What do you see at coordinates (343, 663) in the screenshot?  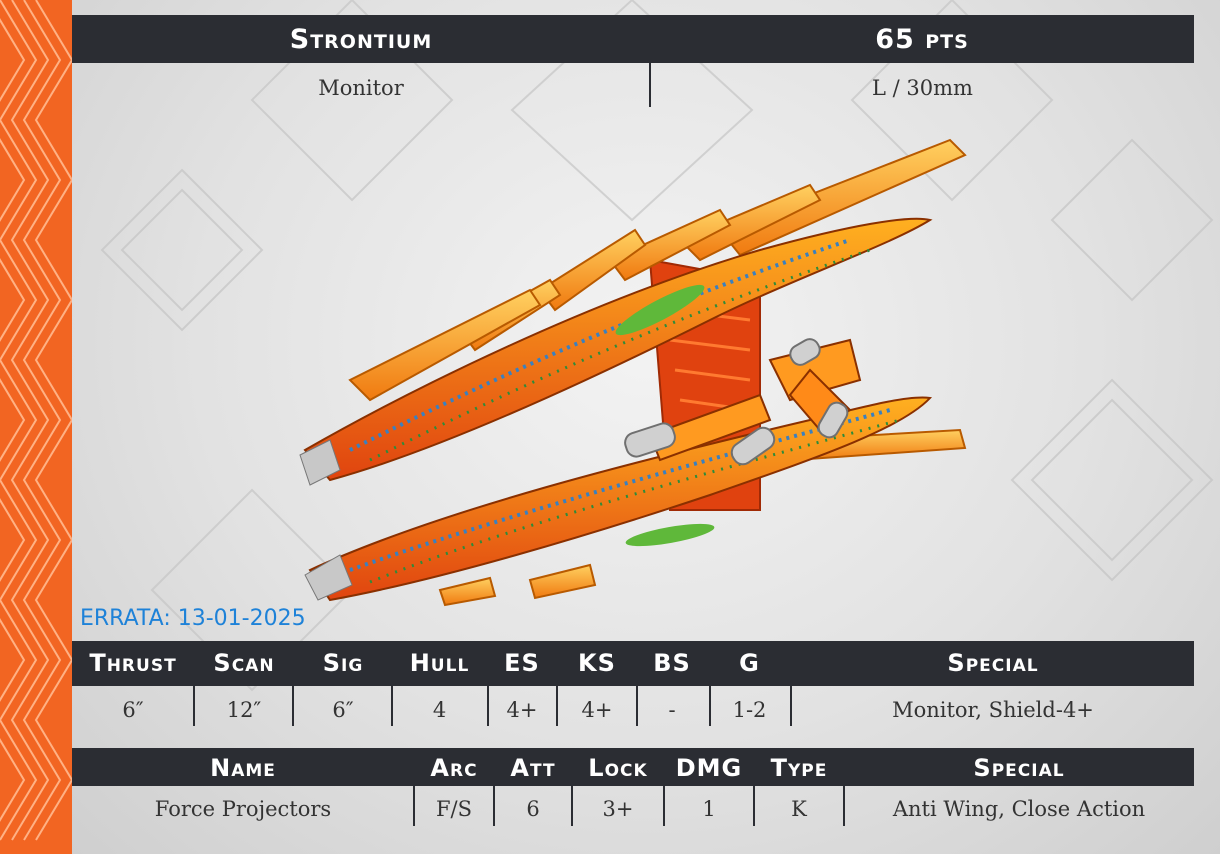 I see `stat-header-sig: Sig` at bounding box center [343, 663].